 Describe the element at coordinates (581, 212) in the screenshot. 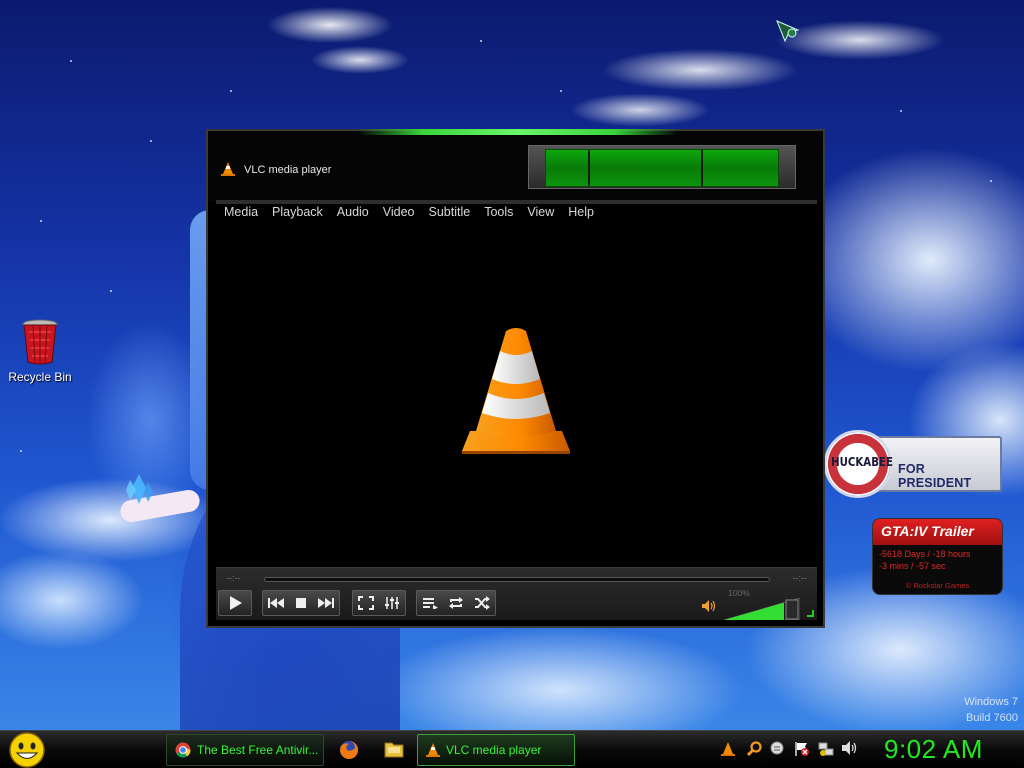

I see `menu-help: Help` at that location.